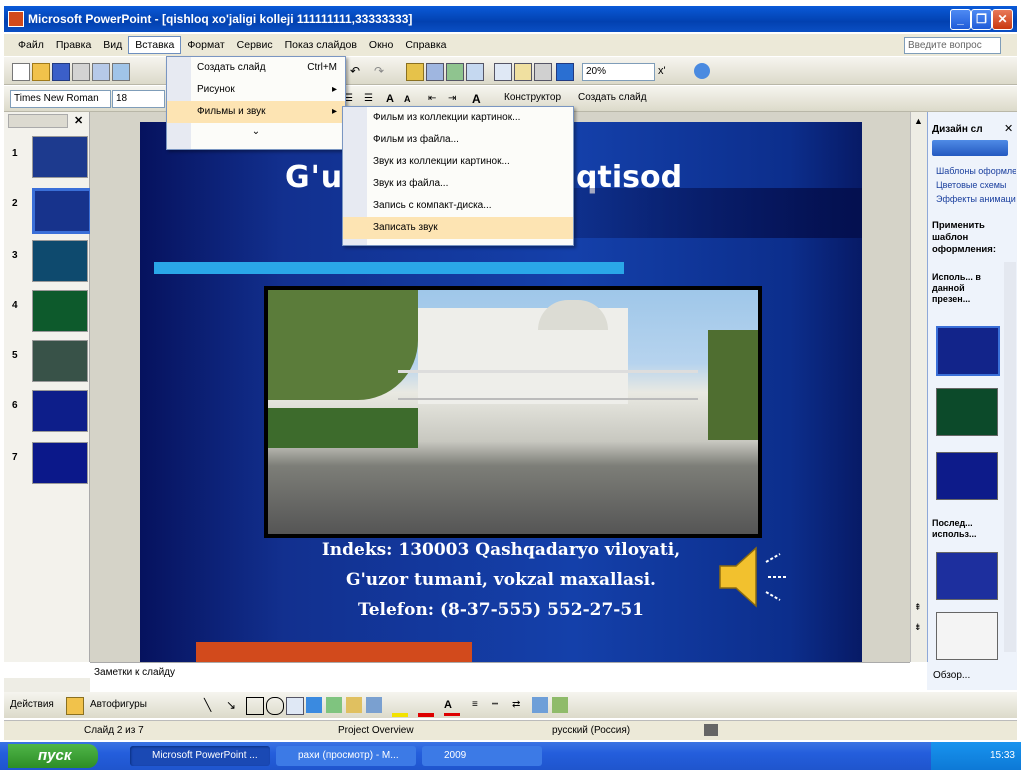 Image resolution: width=1021 pixels, height=770 pixels. Describe the element at coordinates (62, 211) in the screenshot. I see `slide-thumbnail-selected` at that location.